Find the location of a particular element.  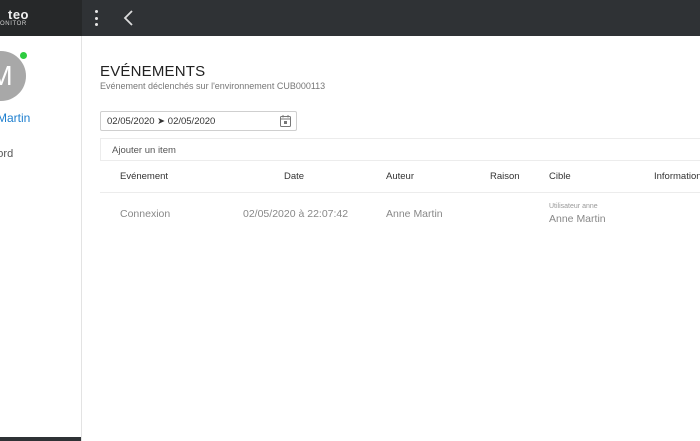

date-range-picker: 02/05/2020 ➤ 02/05/2020 is located at coordinates (198, 121).